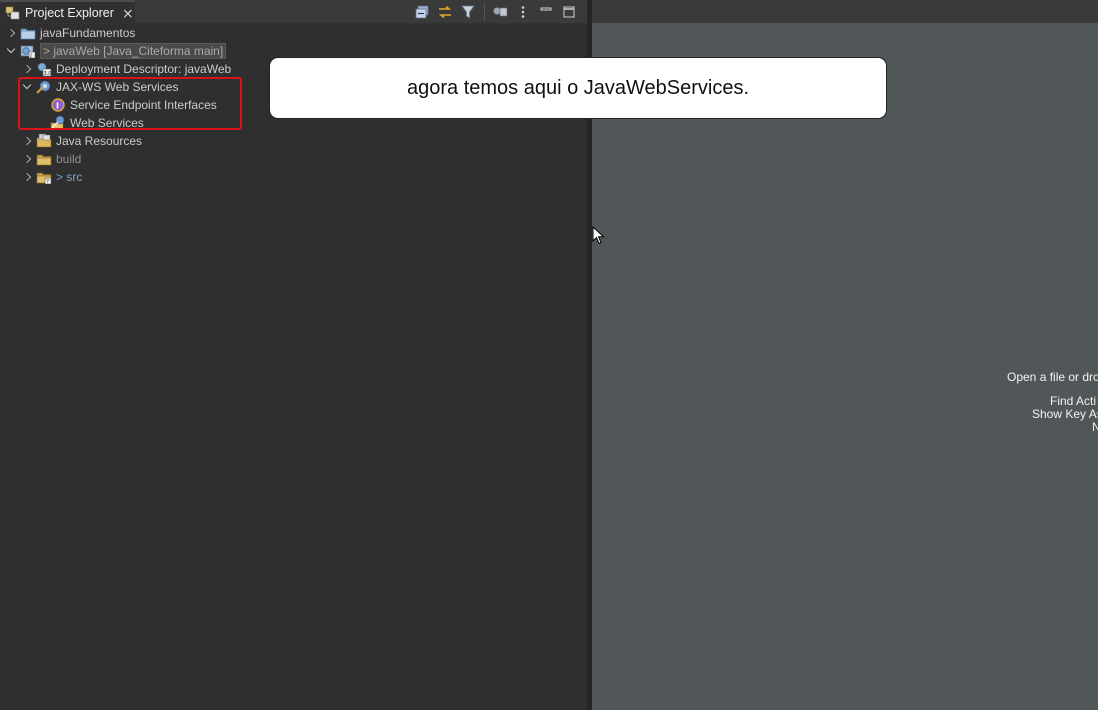 The width and height of the screenshot is (1098, 710). Describe the element at coordinates (484, 11) in the screenshot. I see `toolbar-separator` at that location.